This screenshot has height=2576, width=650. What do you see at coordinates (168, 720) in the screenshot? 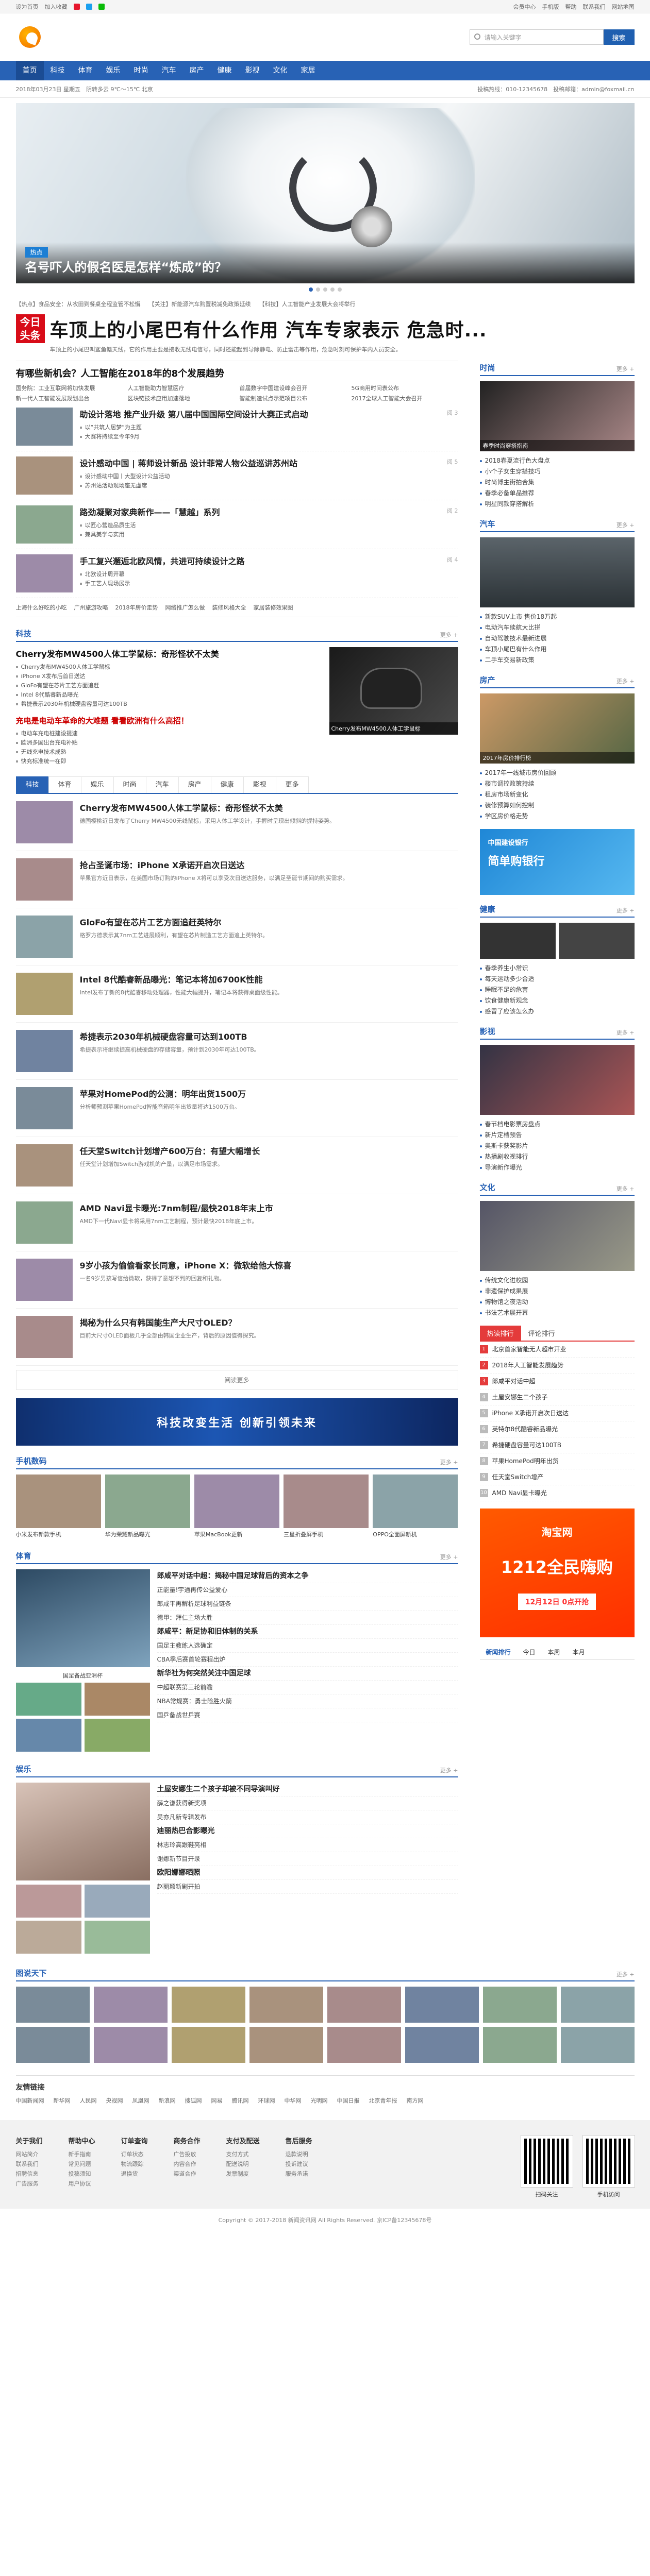
I see `tech-feature2-title: 充电是电动车革命的大难题 看看欧洲有什么高招！` at bounding box center [168, 720].